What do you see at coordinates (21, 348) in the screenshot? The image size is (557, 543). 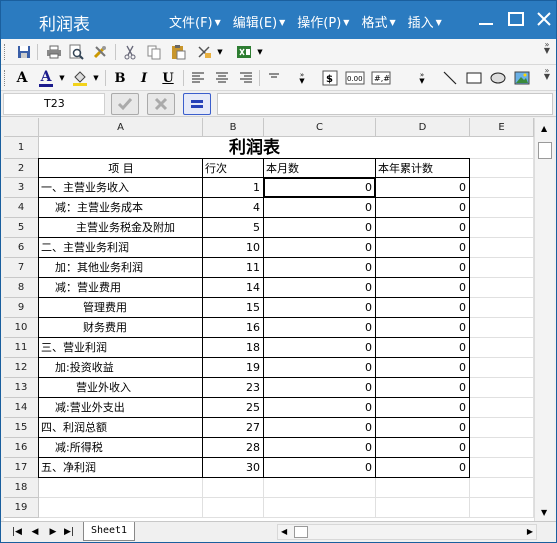 I see `row-header-11: 11` at bounding box center [21, 348].